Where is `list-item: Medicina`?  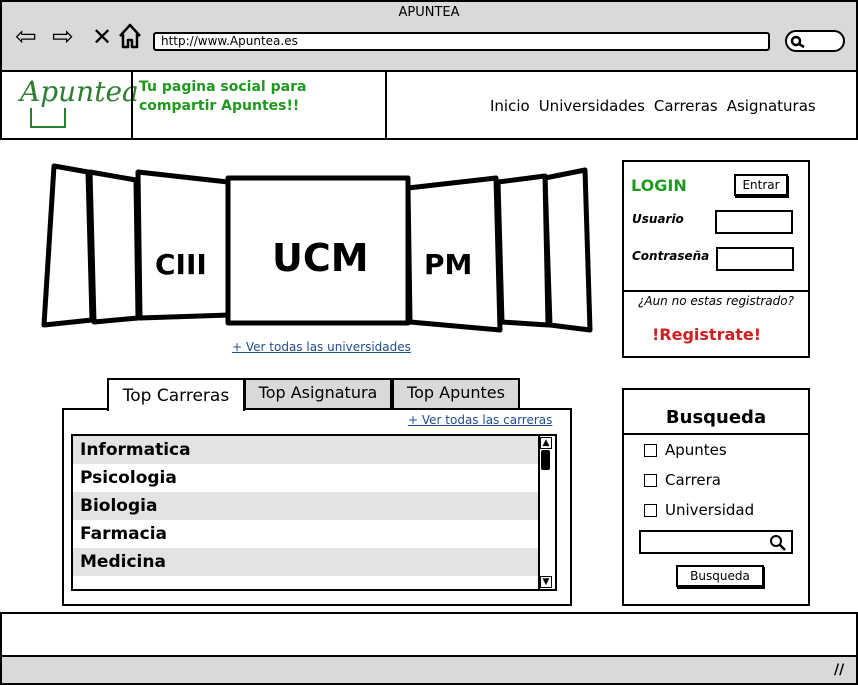
list-item: Medicina is located at coordinates (306, 562).